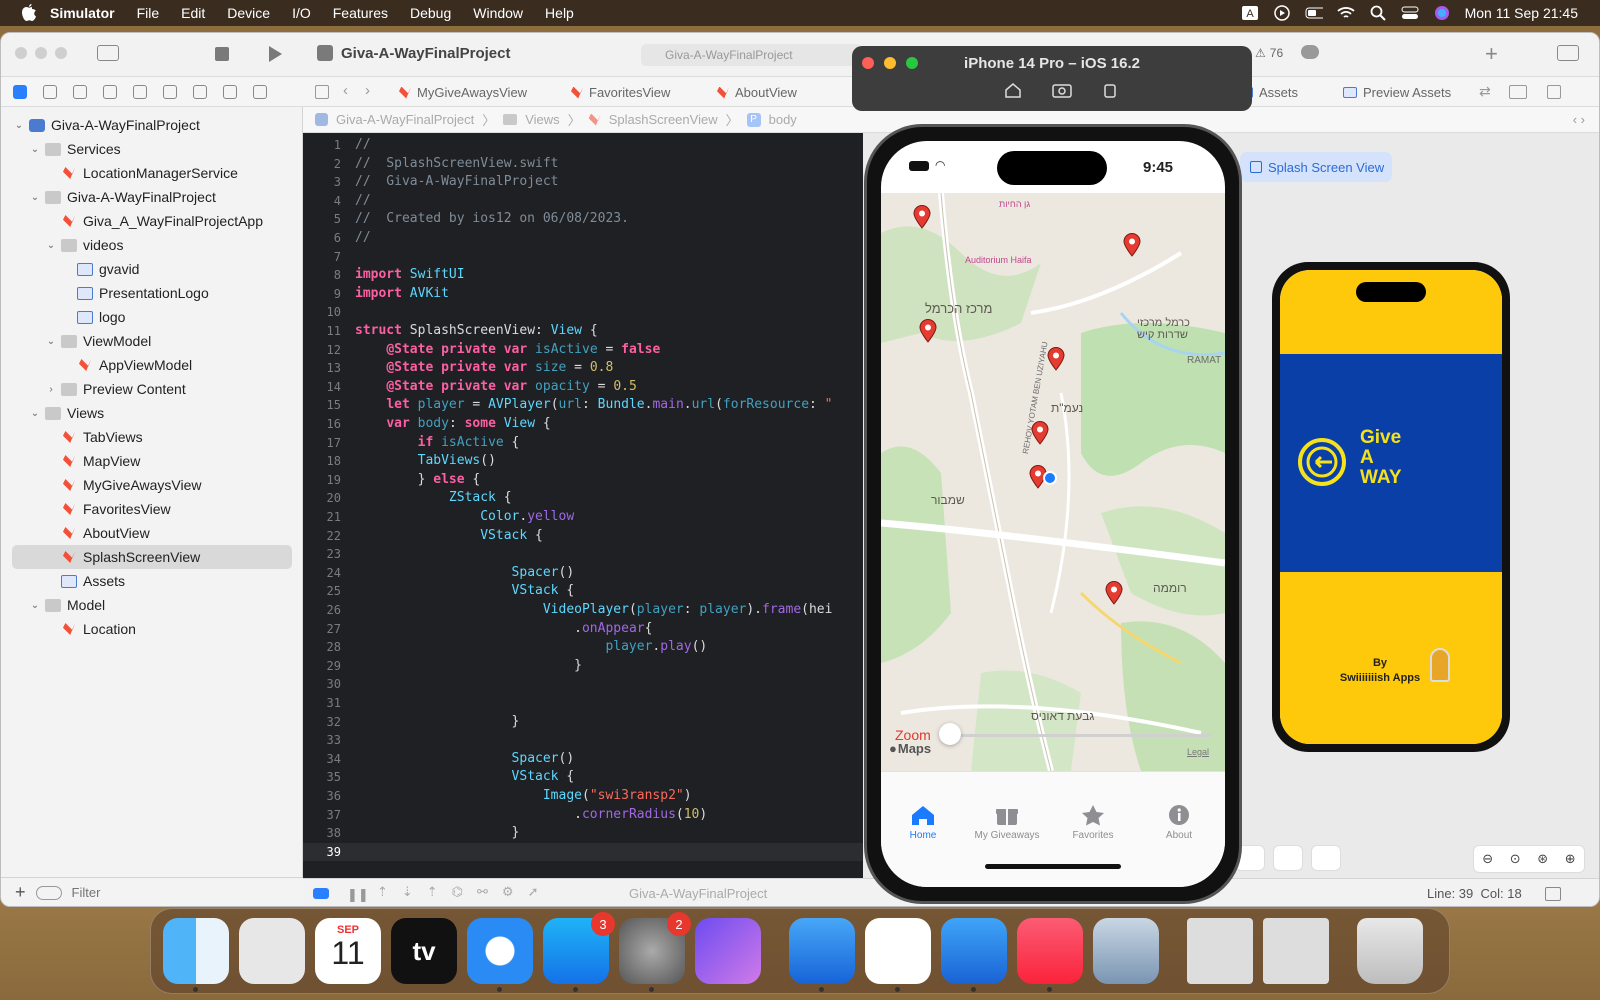 This screenshot has width=1600, height=1000. What do you see at coordinates (950, 734) in the screenshot?
I see `zoom-slider-thumb` at bounding box center [950, 734].